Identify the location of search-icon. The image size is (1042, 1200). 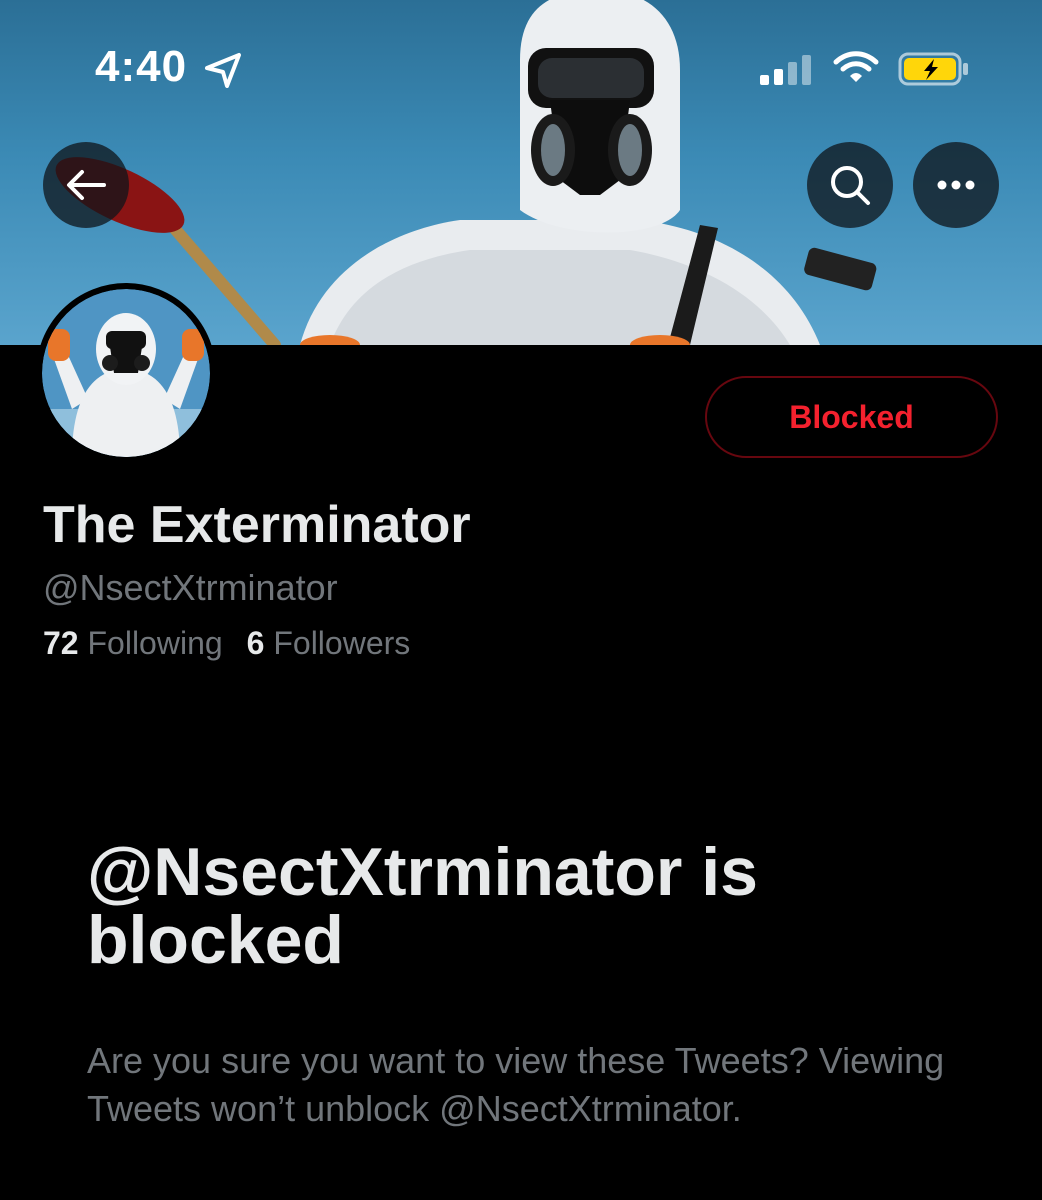
(850, 185).